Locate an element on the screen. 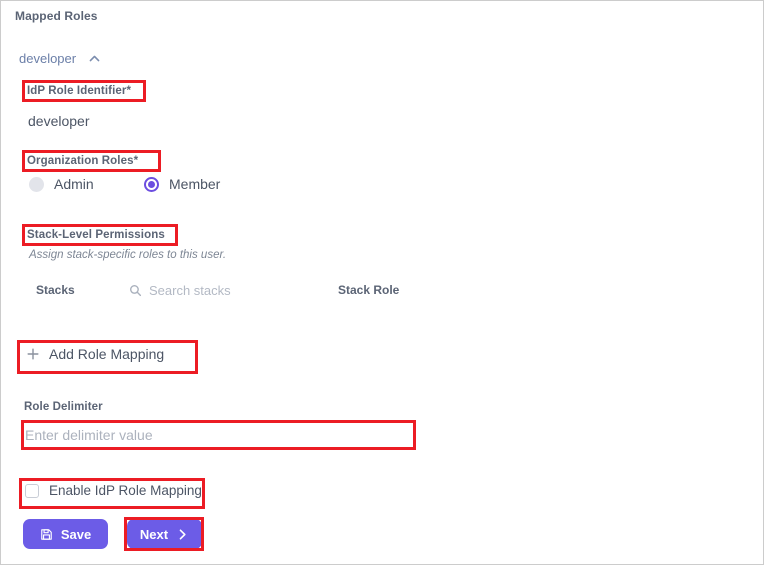  accordion-header-developer: developer is located at coordinates (60, 58).